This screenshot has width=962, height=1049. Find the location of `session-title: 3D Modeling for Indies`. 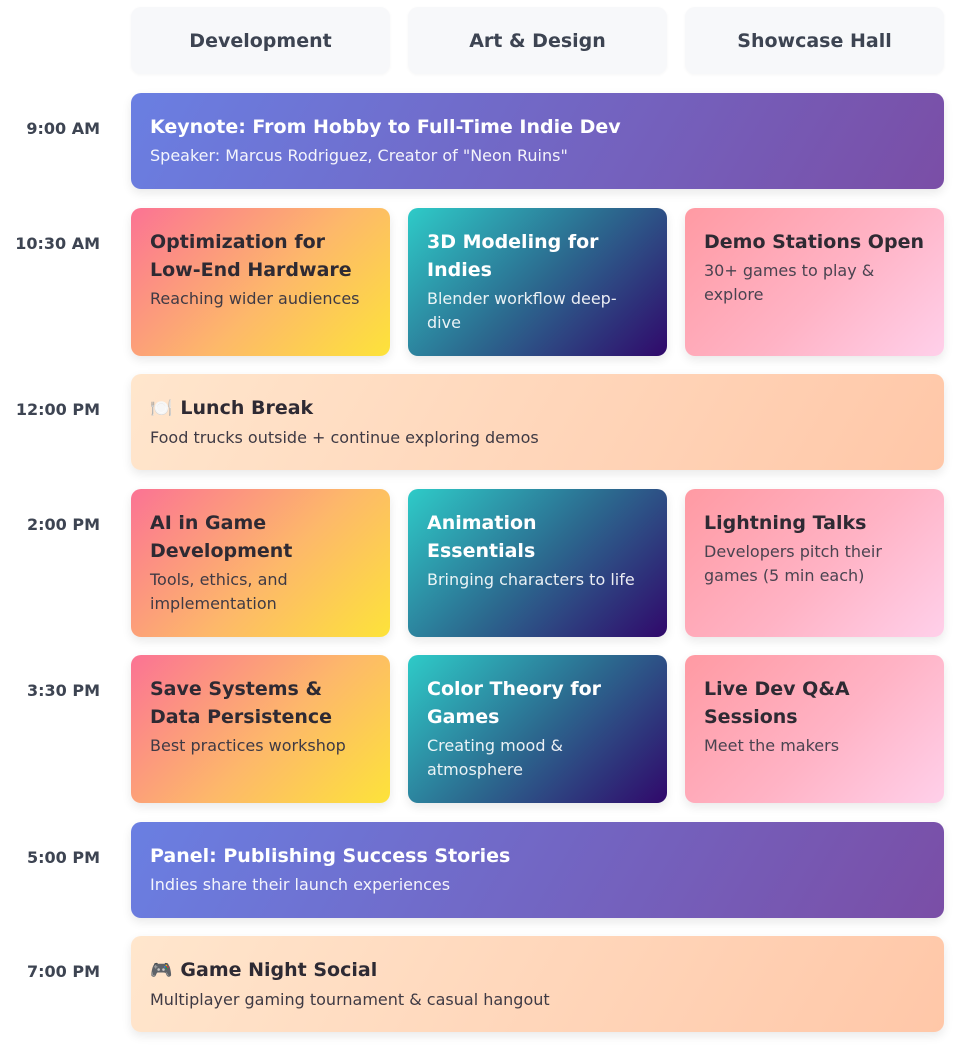

session-title: 3D Modeling for Indies is located at coordinates (513, 256).